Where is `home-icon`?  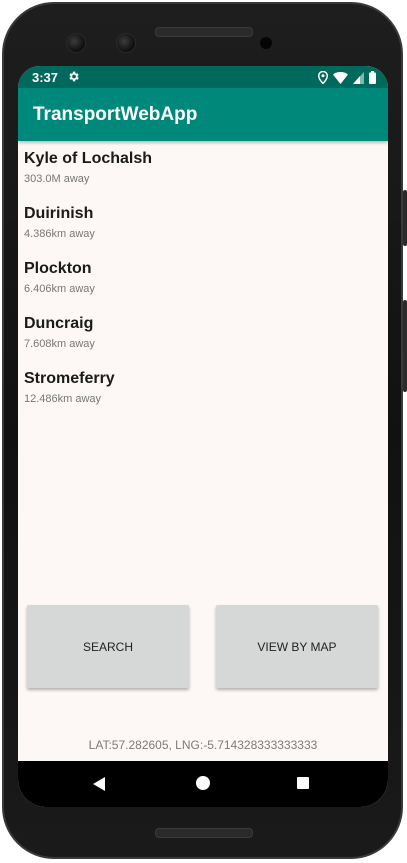
home-icon is located at coordinates (203, 783).